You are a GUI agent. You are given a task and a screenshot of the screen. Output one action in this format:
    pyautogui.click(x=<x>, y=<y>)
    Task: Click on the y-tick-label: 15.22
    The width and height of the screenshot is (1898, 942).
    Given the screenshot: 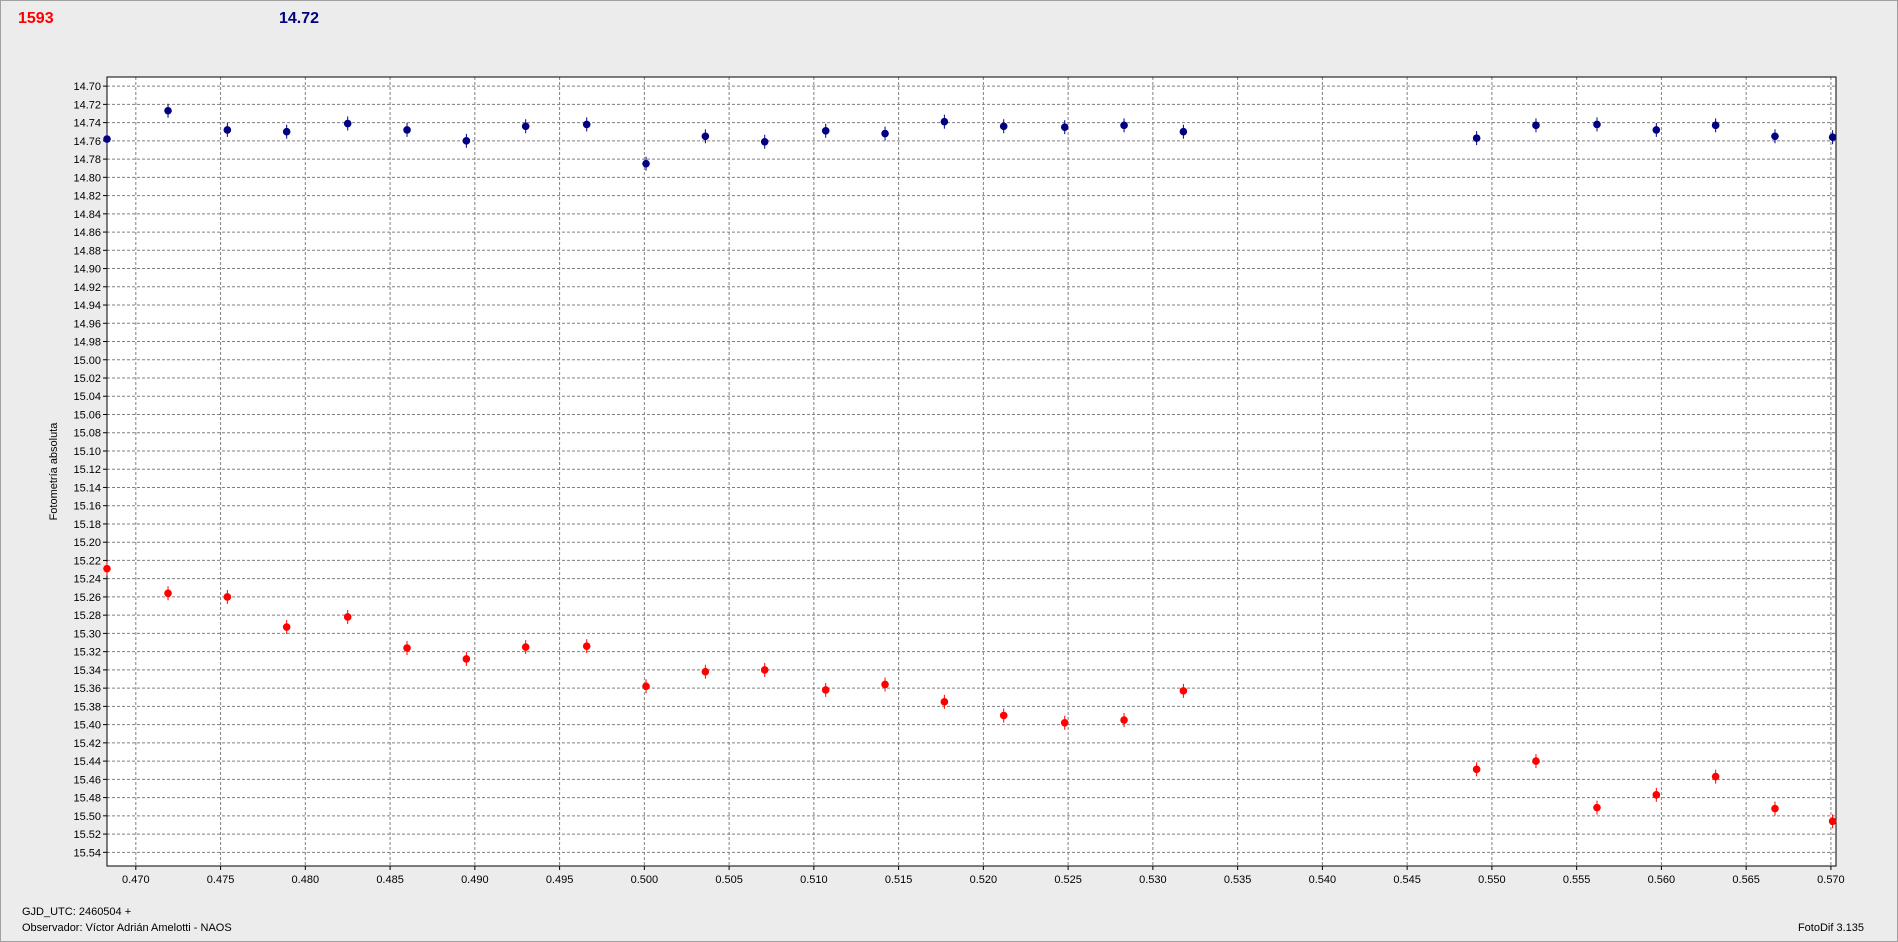 What is the action you would take?
    pyautogui.click(x=87, y=561)
    